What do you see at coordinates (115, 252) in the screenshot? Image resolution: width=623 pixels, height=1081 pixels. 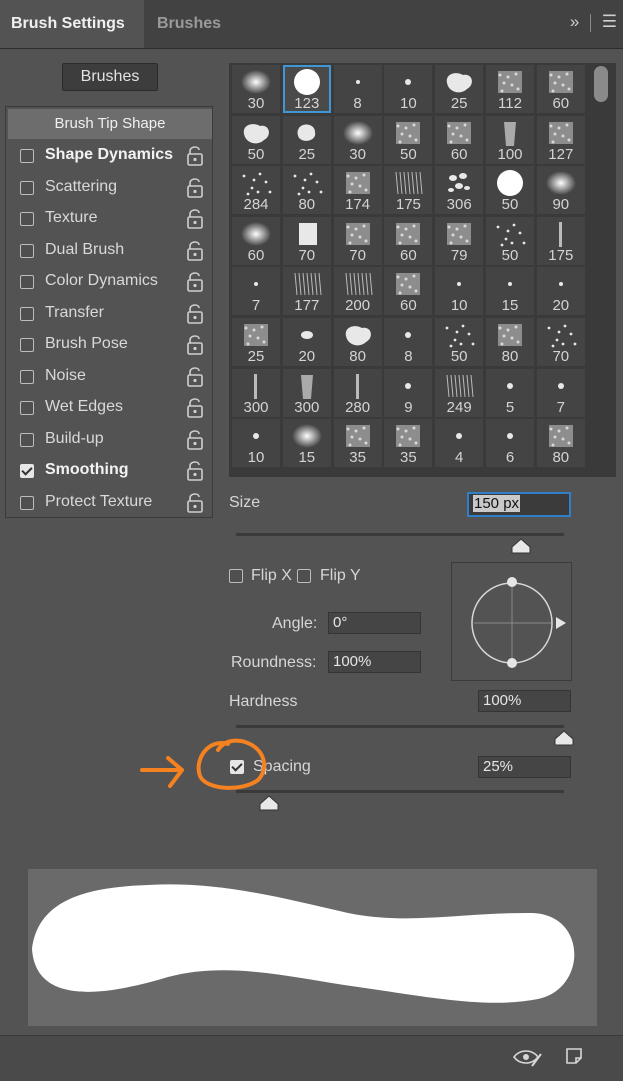 I see `option-dual-brush: Dual Brush` at bounding box center [115, 252].